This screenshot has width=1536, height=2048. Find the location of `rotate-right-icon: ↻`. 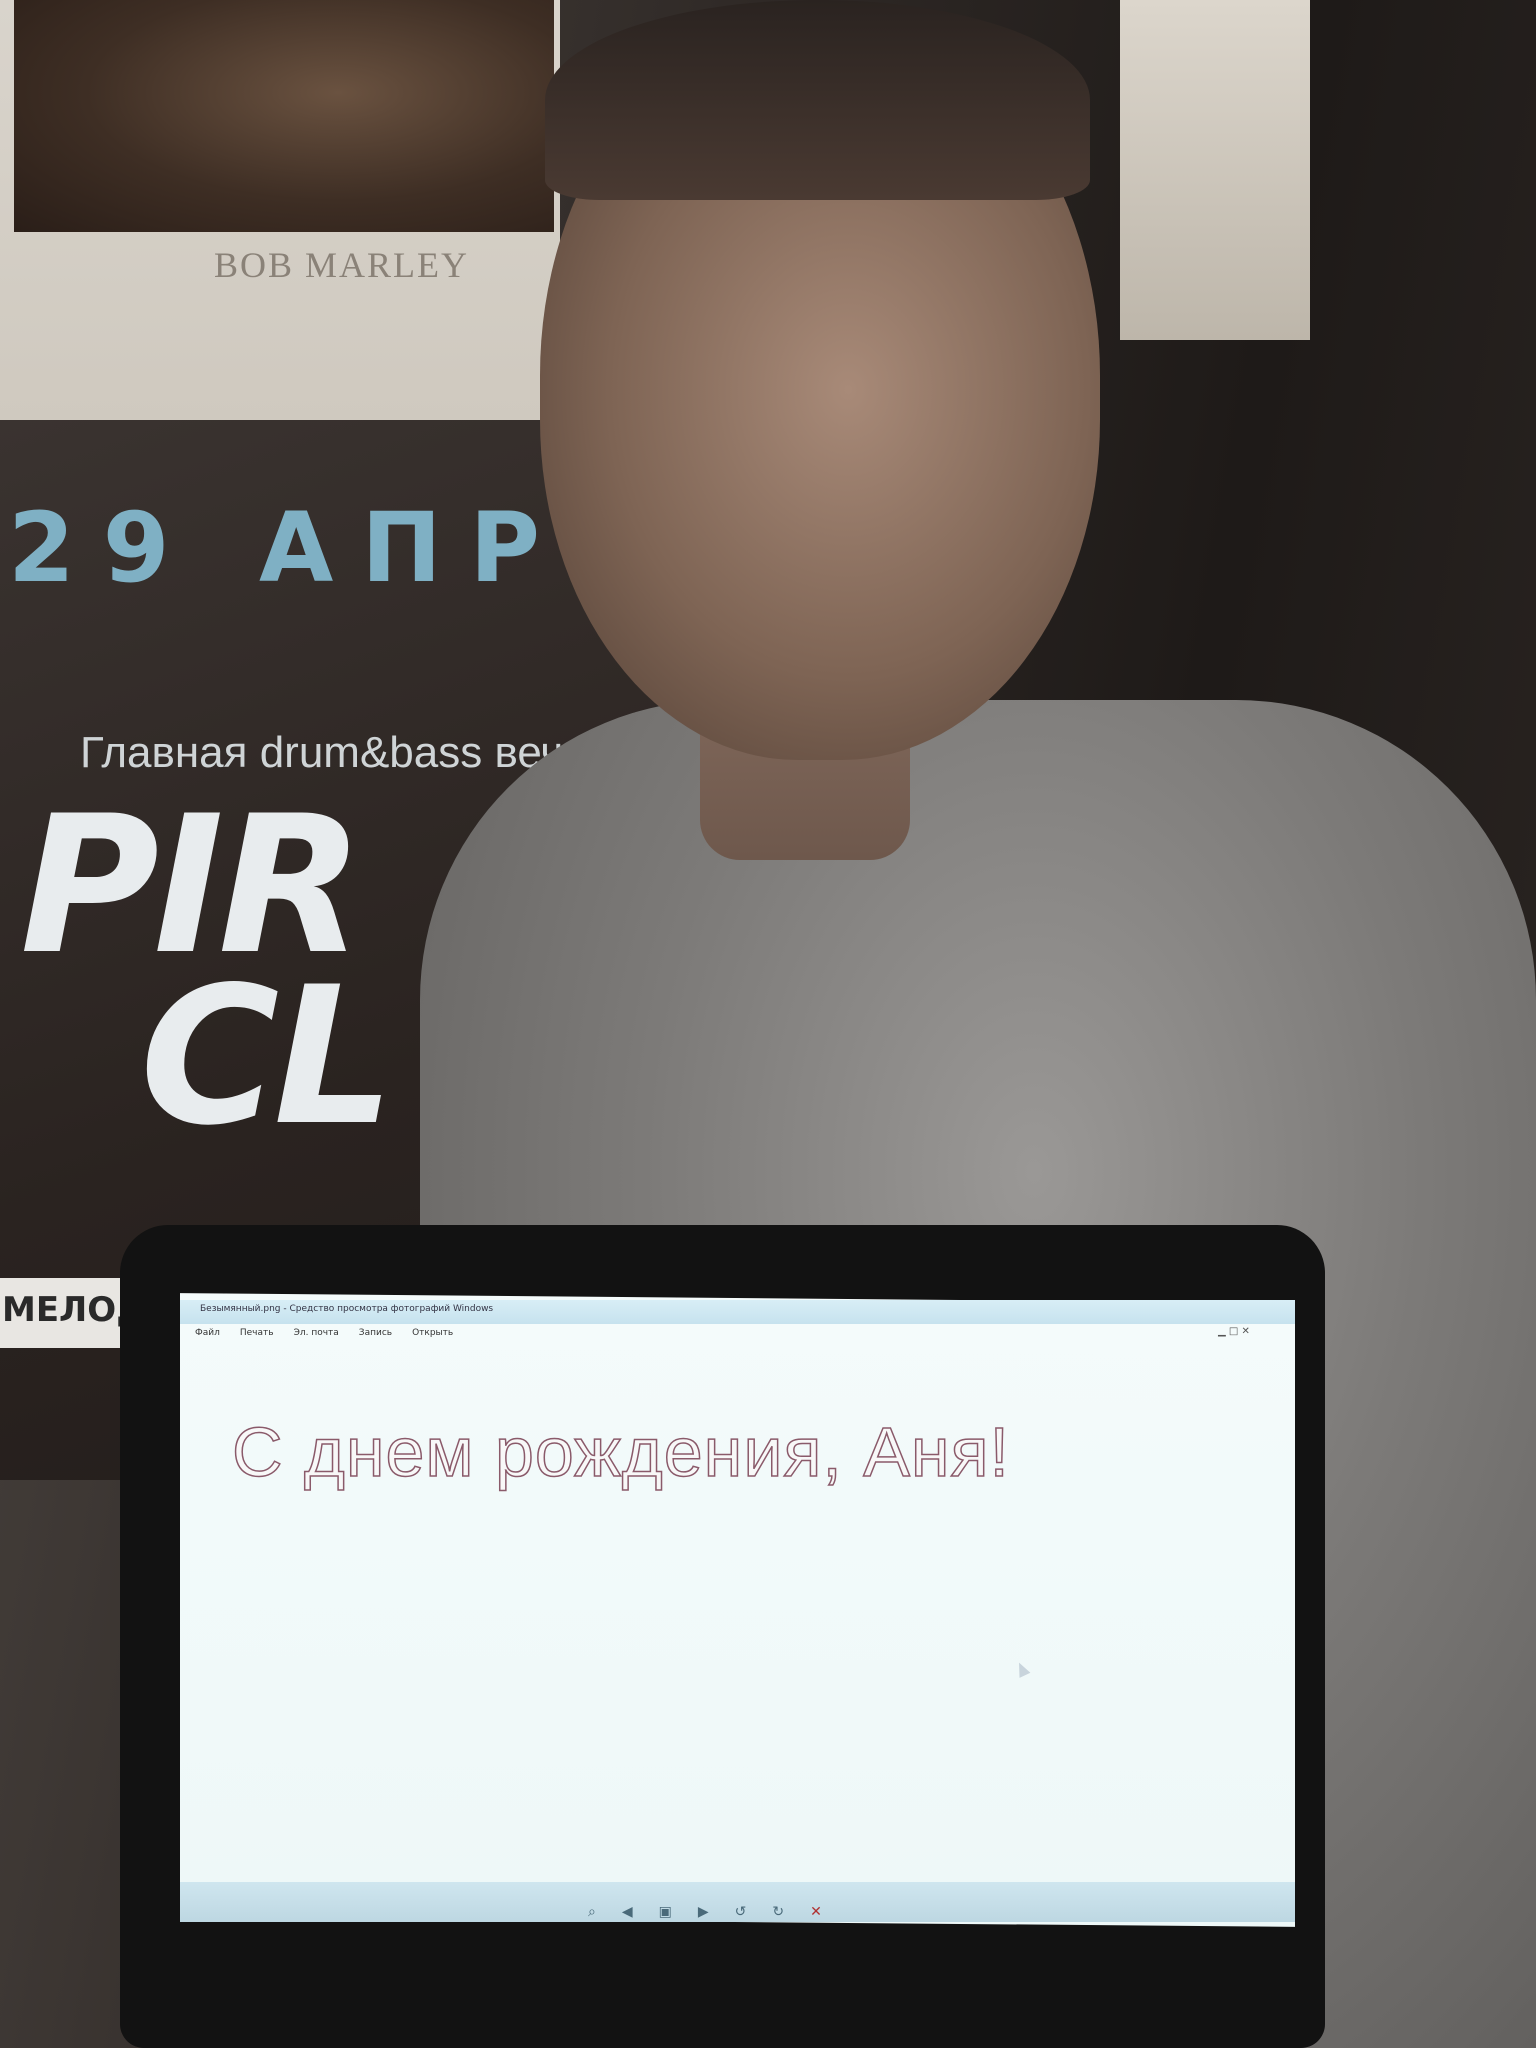

rotate-right-icon: ↻ is located at coordinates (778, 1912).